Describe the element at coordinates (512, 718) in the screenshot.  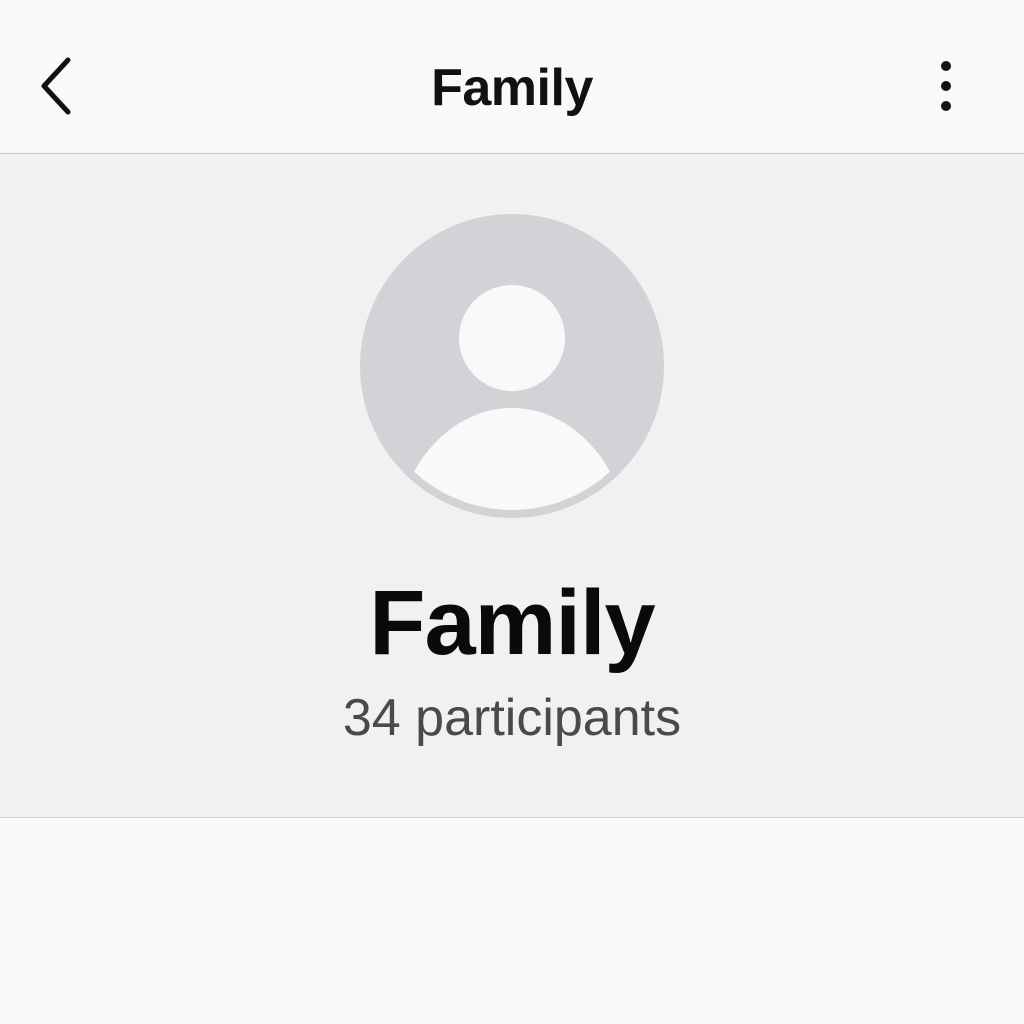
I see `participants-count: 34 participants` at that location.